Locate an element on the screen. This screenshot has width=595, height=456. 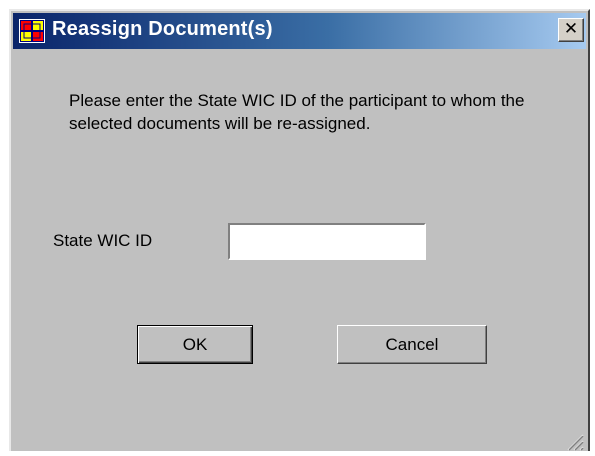
state-wic-id-label: State WIC ID is located at coordinates (103, 240).